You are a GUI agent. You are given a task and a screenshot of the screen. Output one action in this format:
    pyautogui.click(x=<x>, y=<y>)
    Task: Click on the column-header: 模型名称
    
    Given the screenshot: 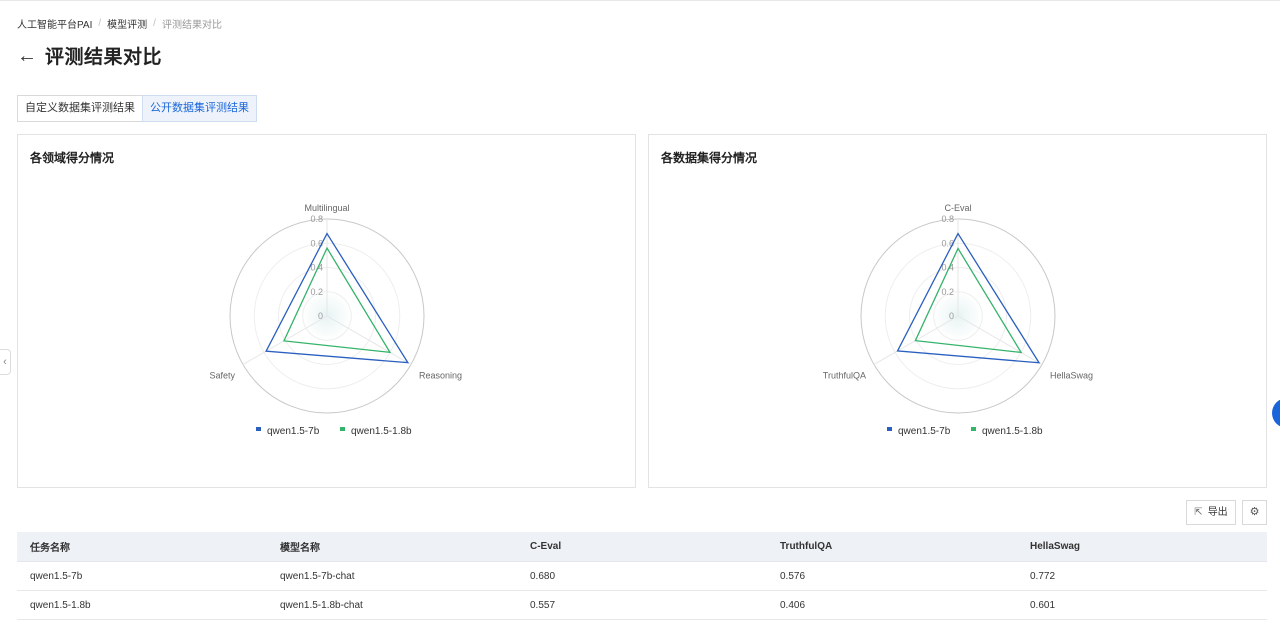 What is the action you would take?
    pyautogui.click(x=300, y=548)
    